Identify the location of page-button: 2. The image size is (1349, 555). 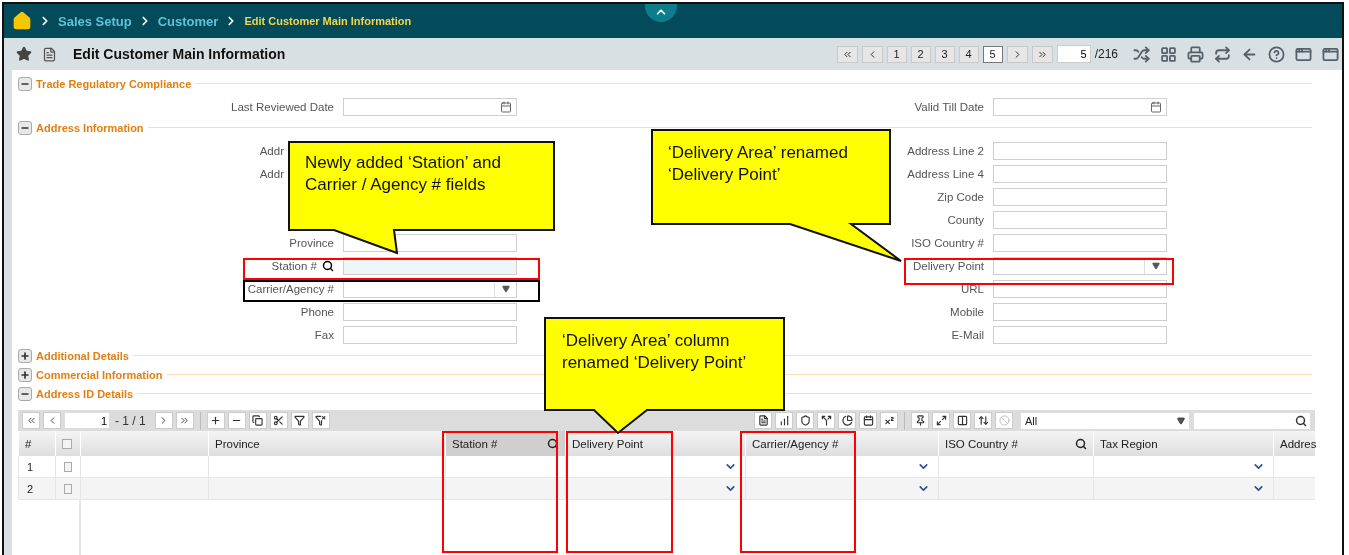
(920, 54).